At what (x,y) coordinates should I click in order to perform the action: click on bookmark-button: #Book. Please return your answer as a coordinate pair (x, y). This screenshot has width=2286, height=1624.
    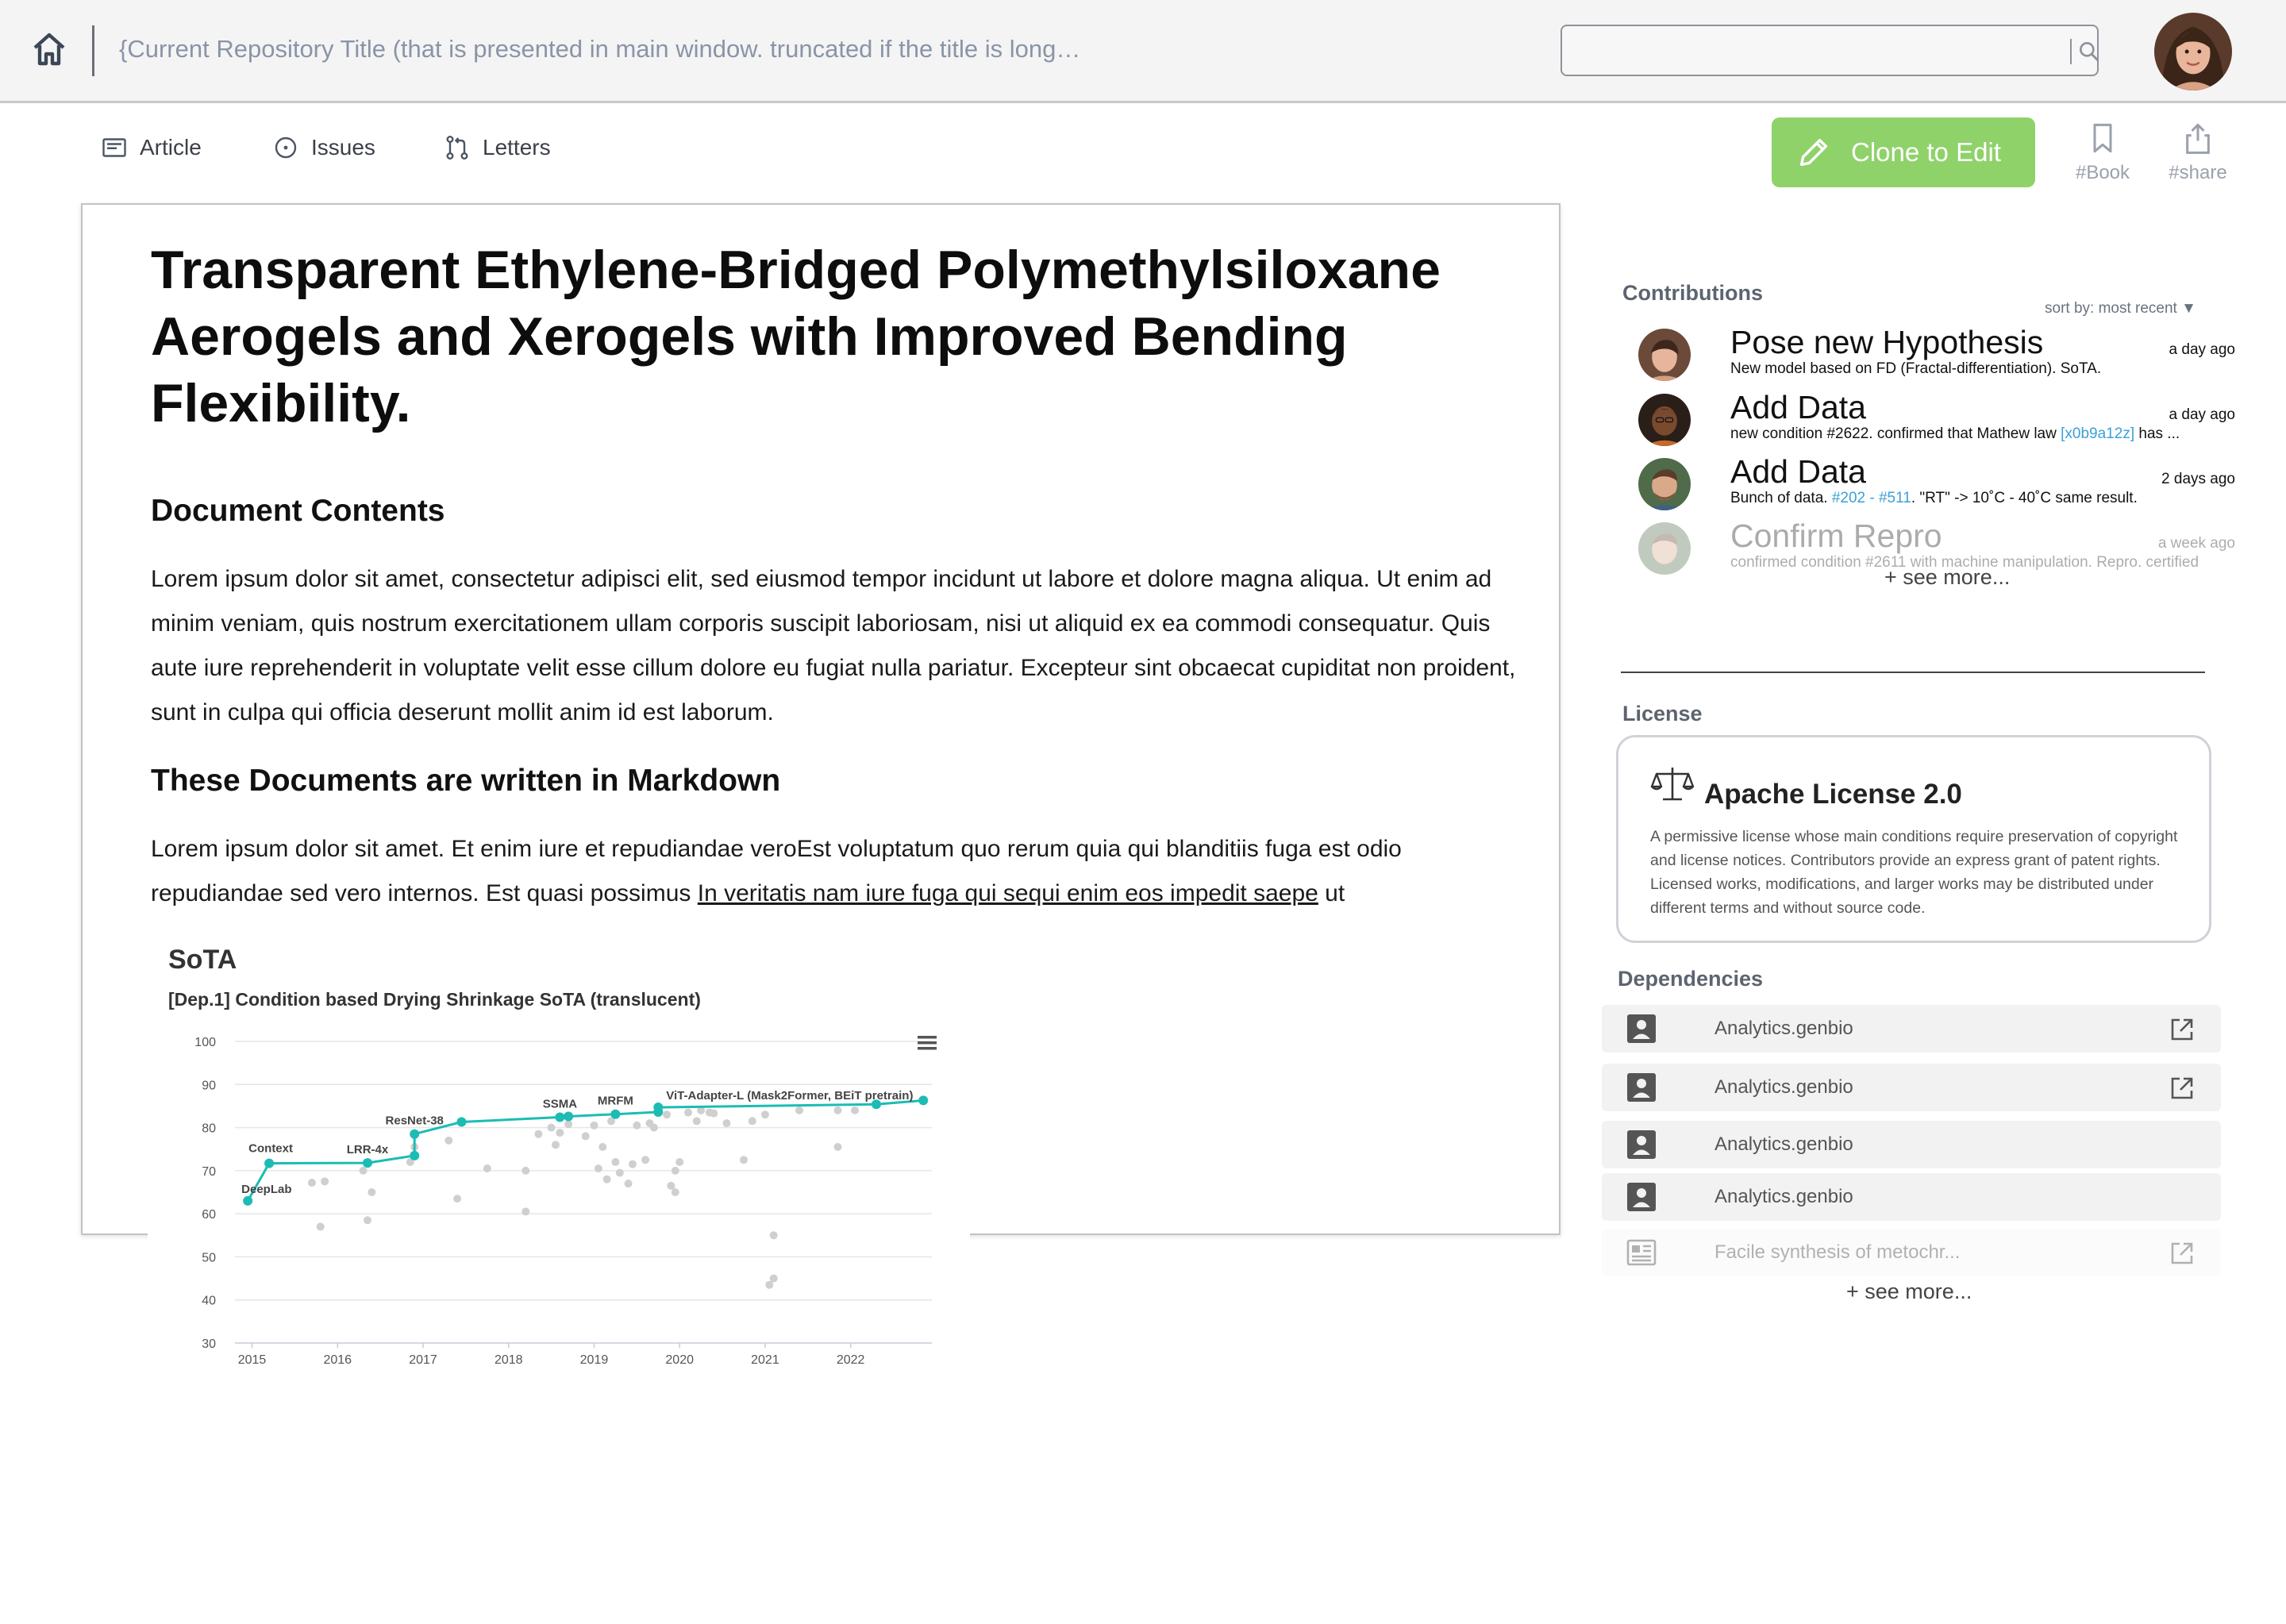
    Looking at the image, I should click on (2102, 152).